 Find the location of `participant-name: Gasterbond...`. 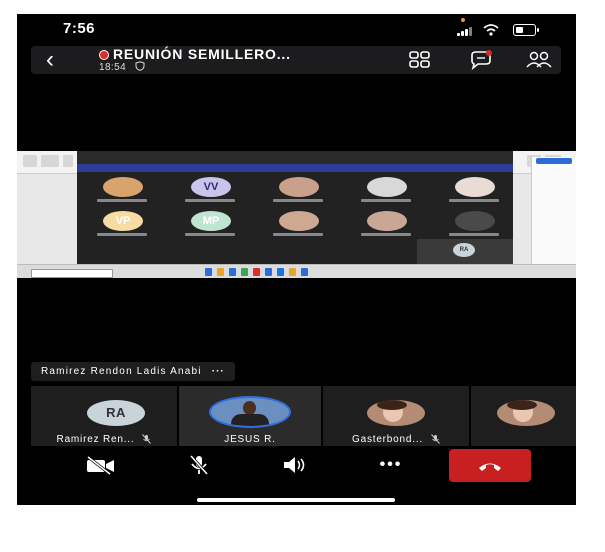

participant-name: Gasterbond... is located at coordinates (387, 439).